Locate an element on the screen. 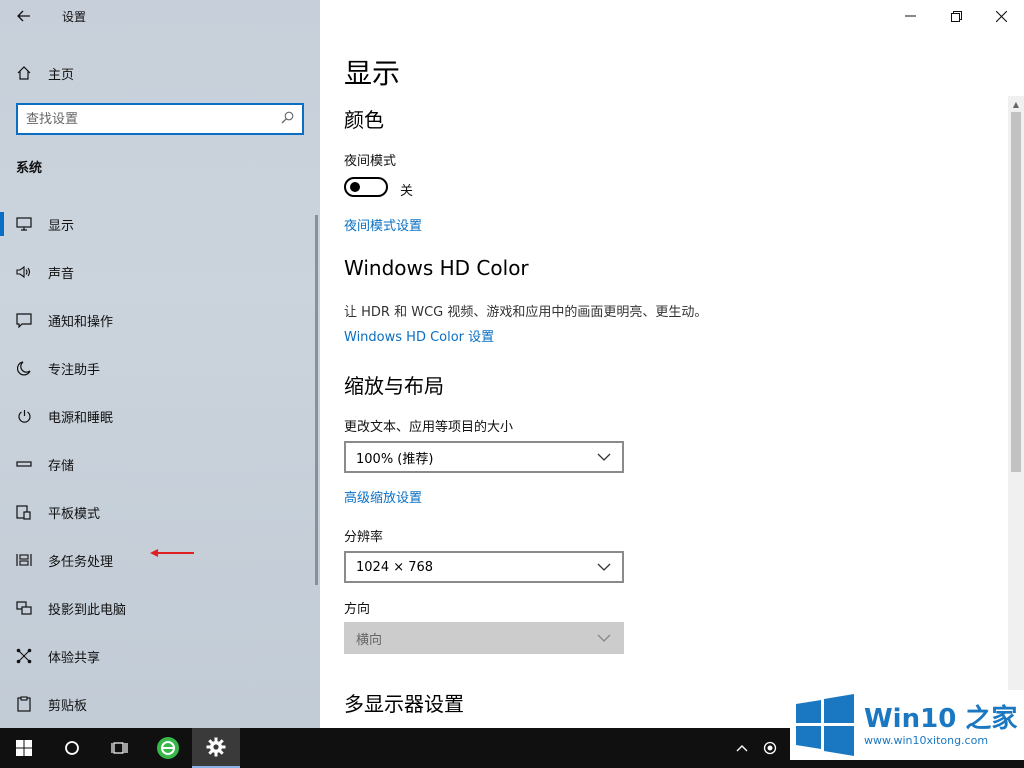  windows-logo-icon is located at coordinates (24, 748).